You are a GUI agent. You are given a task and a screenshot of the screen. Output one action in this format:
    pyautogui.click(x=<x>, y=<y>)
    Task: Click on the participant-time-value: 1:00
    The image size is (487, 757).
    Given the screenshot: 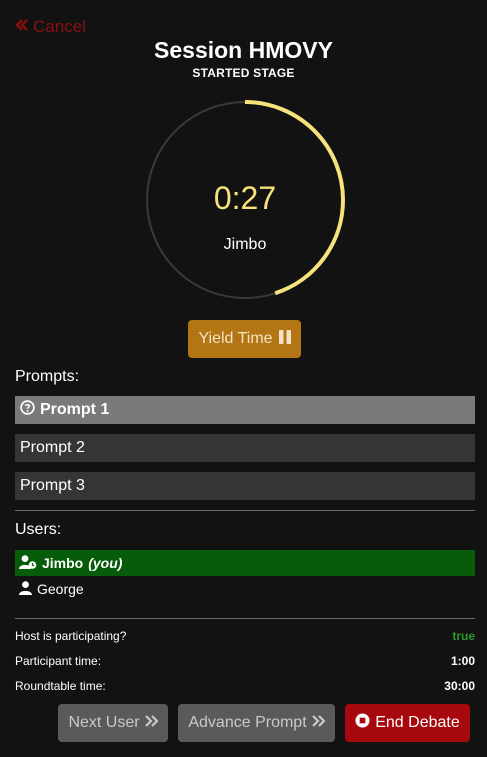 What is the action you would take?
    pyautogui.click(x=462, y=661)
    